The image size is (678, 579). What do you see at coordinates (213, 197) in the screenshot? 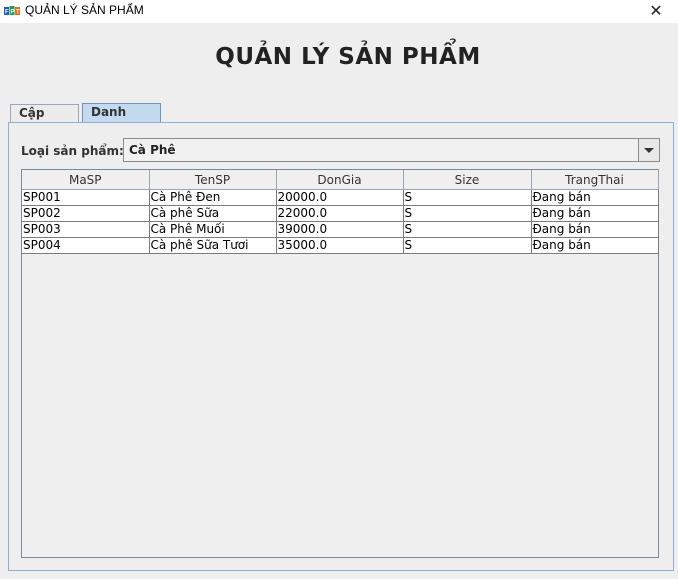
I see `cell-tensp: Cà Phê Đen` at bounding box center [213, 197].